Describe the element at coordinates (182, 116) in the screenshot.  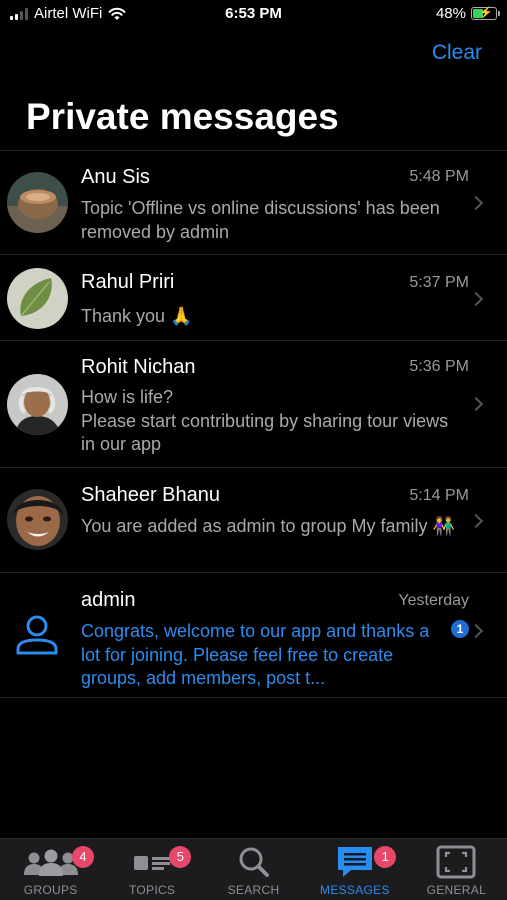
I see `page-title: Private messages` at that location.